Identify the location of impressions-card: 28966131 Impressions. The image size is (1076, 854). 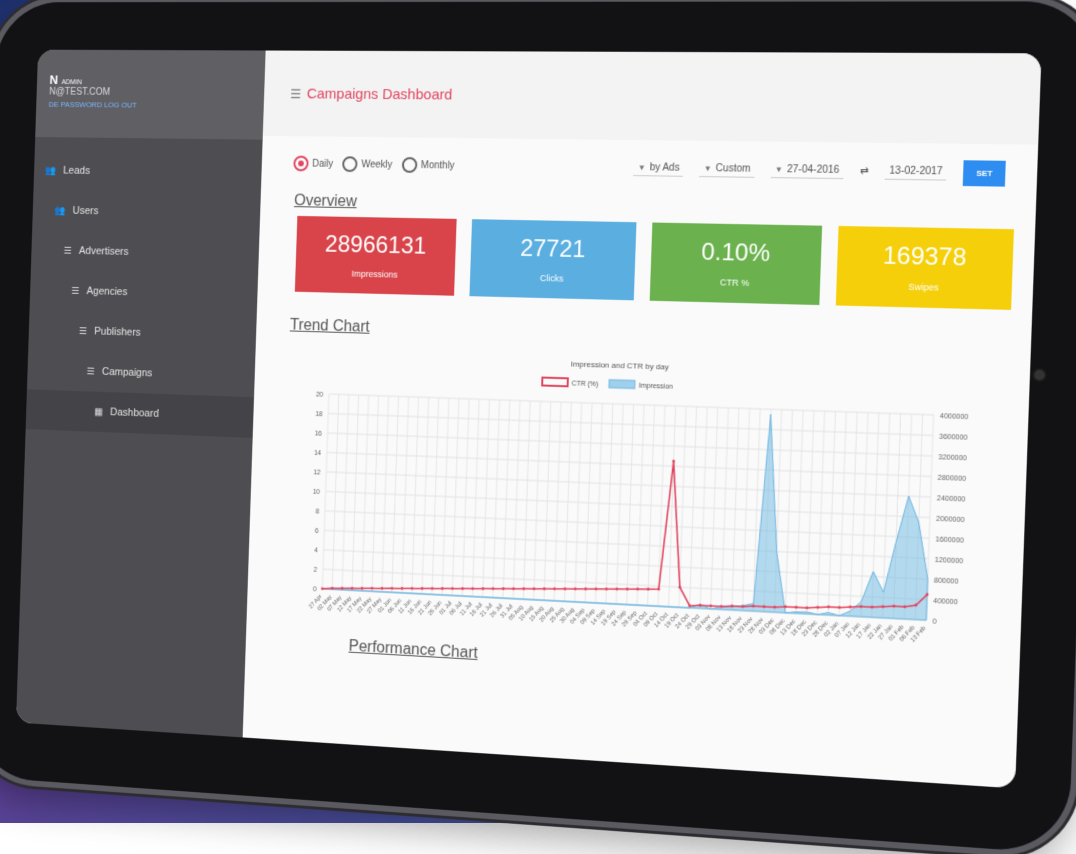
(375, 255).